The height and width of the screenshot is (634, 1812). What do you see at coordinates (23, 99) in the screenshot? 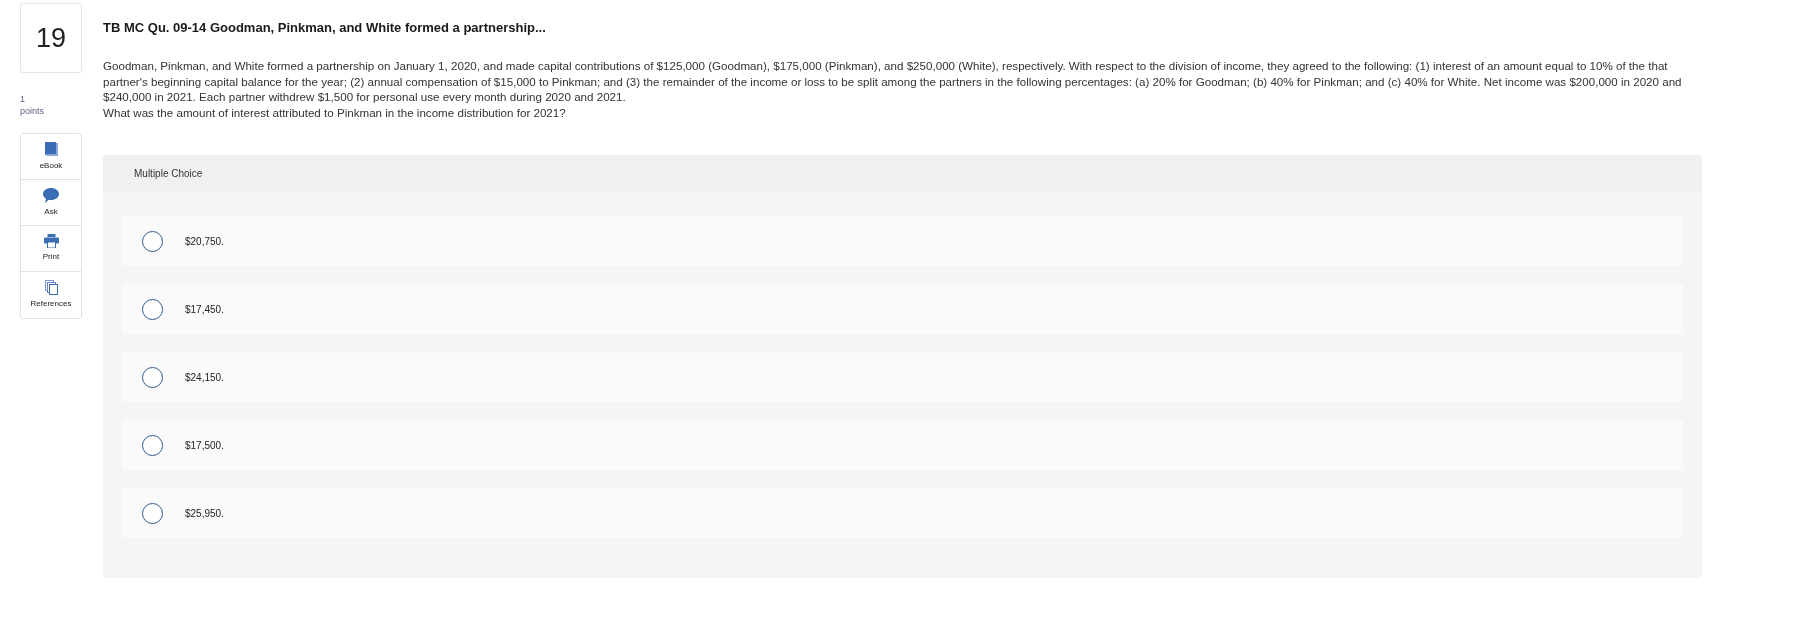
I see `points-value: 1` at bounding box center [23, 99].